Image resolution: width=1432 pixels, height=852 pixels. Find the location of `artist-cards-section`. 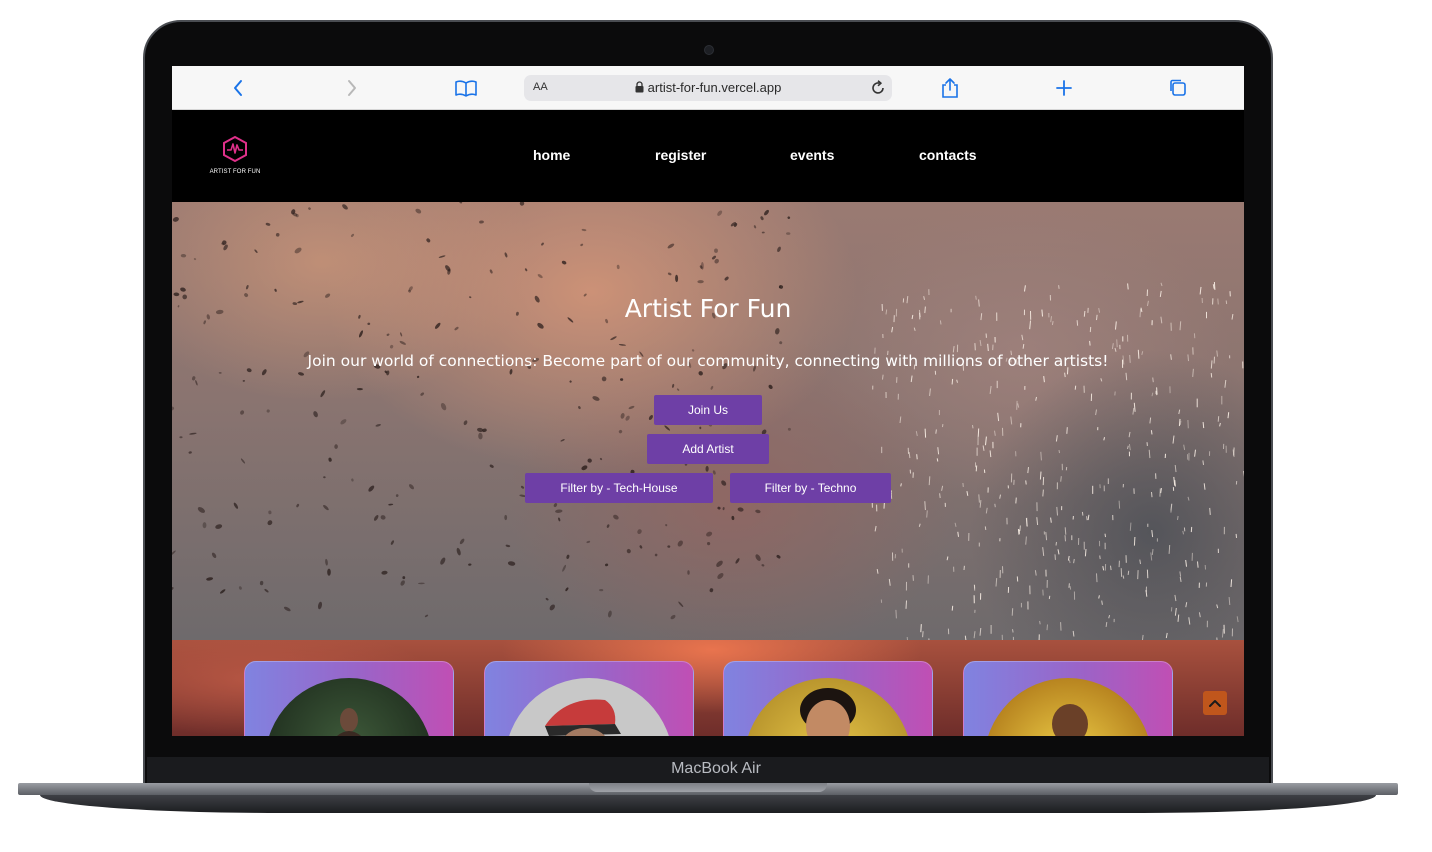

artist-cards-section is located at coordinates (708, 688).